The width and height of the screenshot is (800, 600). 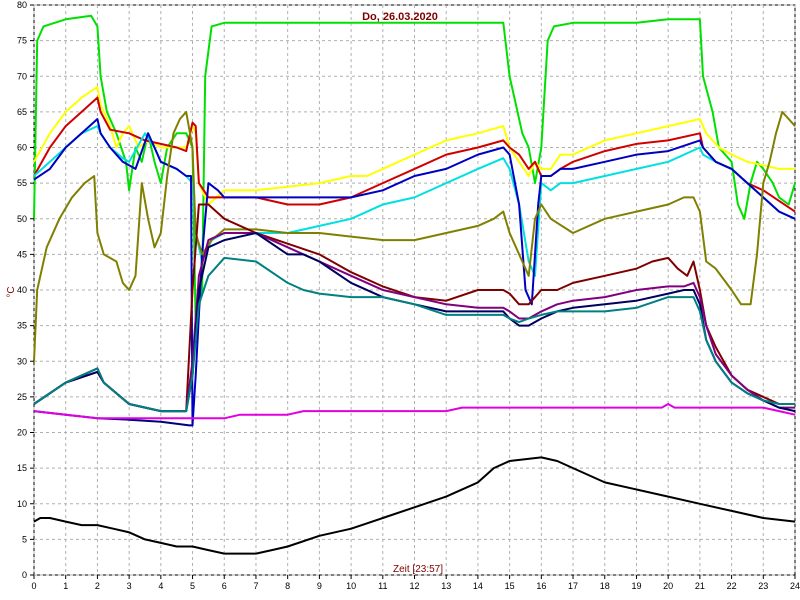 What do you see at coordinates (319, 586) in the screenshot?
I see `x-tick-label: 9` at bounding box center [319, 586].